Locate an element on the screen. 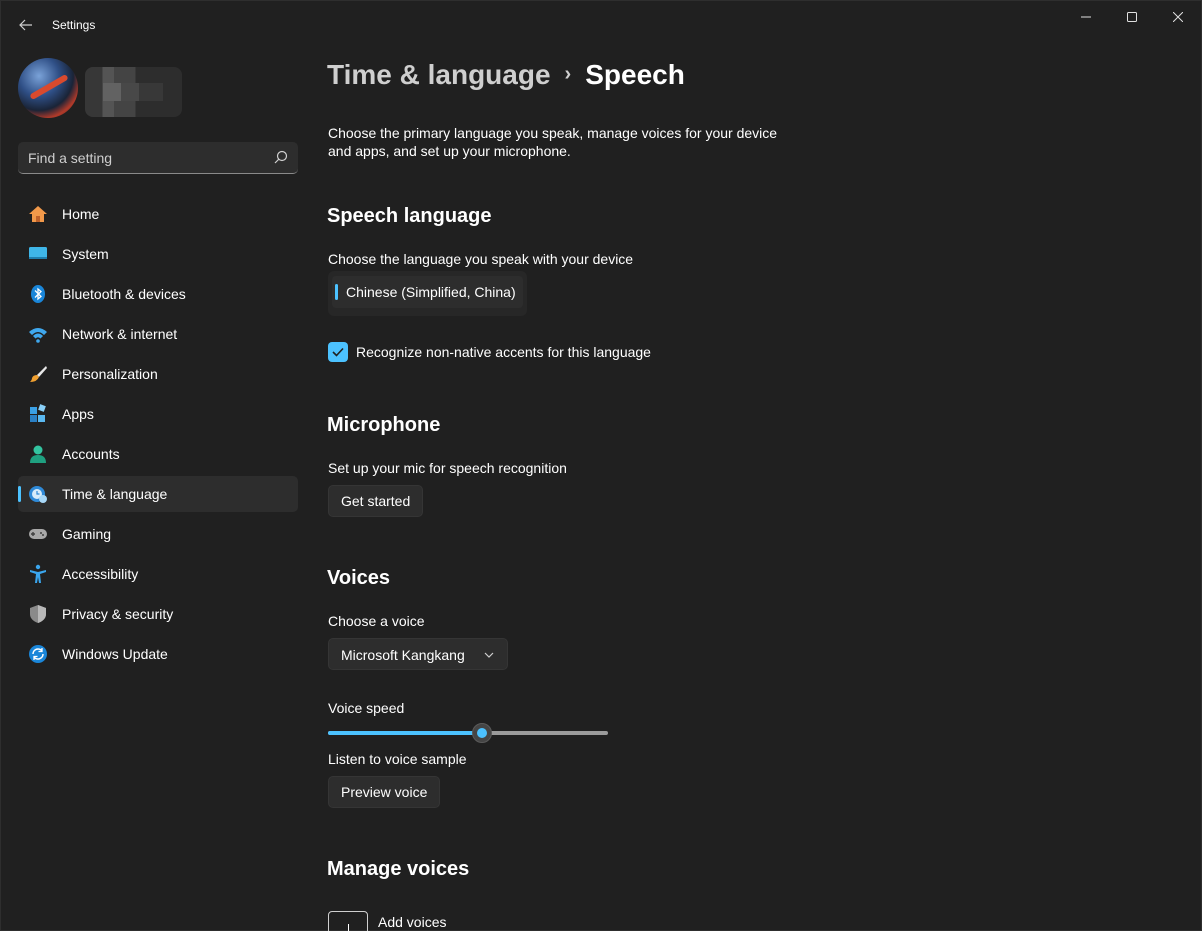 Image resolution: width=1202 pixels, height=931 pixels. checkmark-icon is located at coordinates (338, 352).